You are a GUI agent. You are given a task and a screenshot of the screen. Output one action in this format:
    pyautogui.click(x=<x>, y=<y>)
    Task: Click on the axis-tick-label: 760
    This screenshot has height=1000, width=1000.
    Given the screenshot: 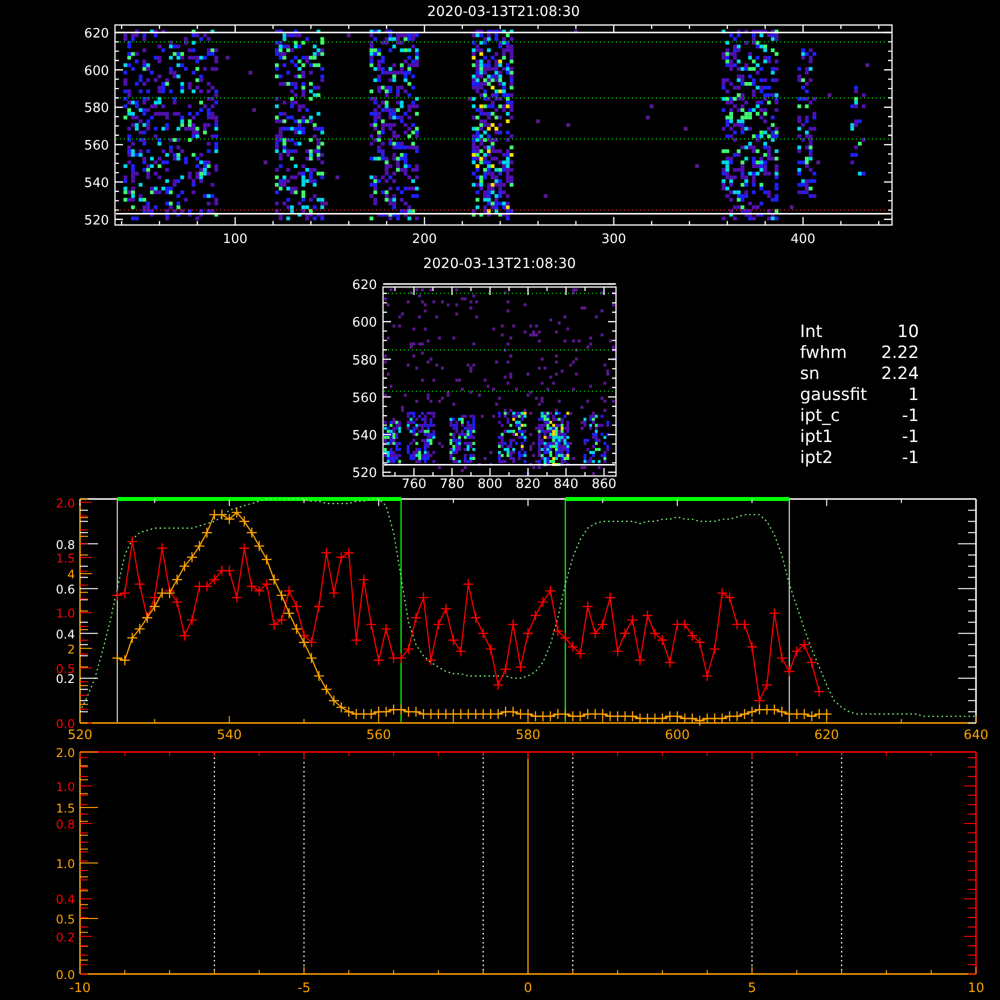 What is the action you would take?
    pyautogui.click(x=414, y=483)
    